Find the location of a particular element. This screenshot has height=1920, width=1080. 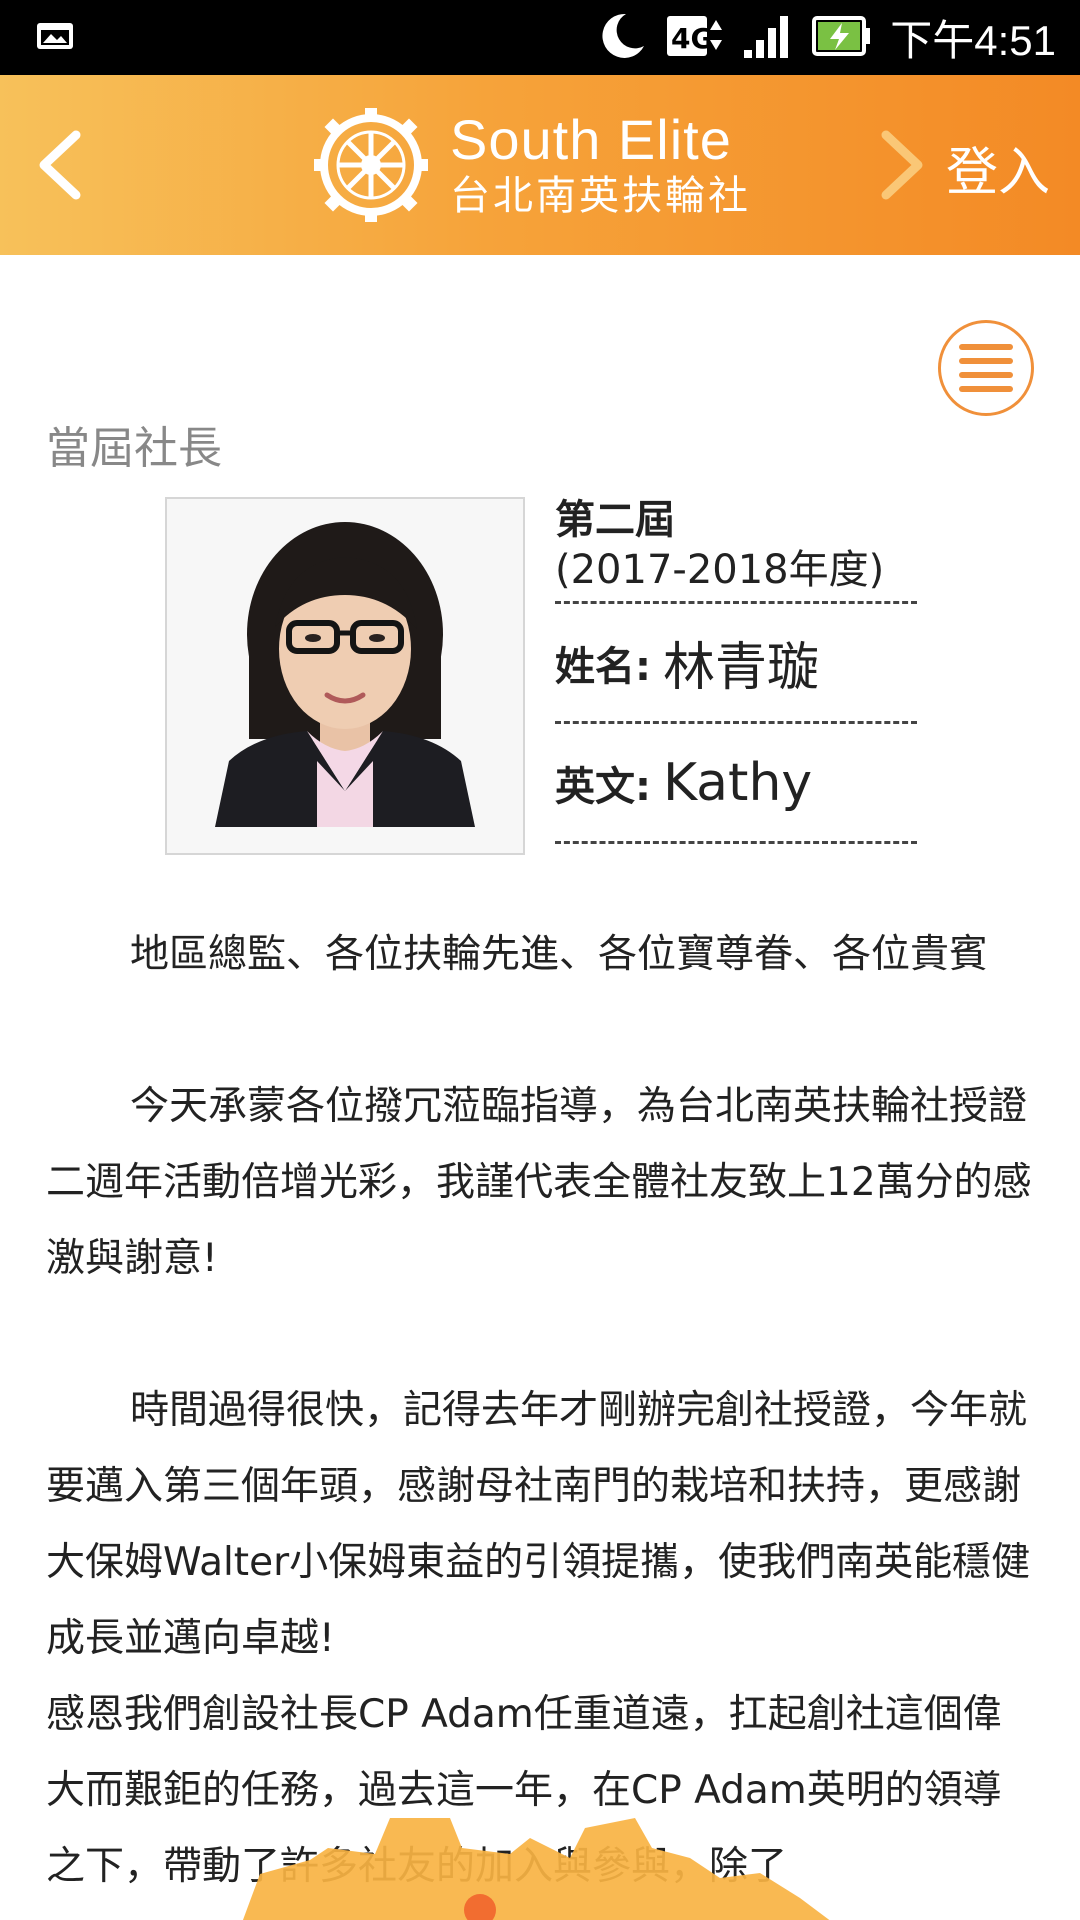

floating-gear-decoration is located at coordinates (540, 1869).